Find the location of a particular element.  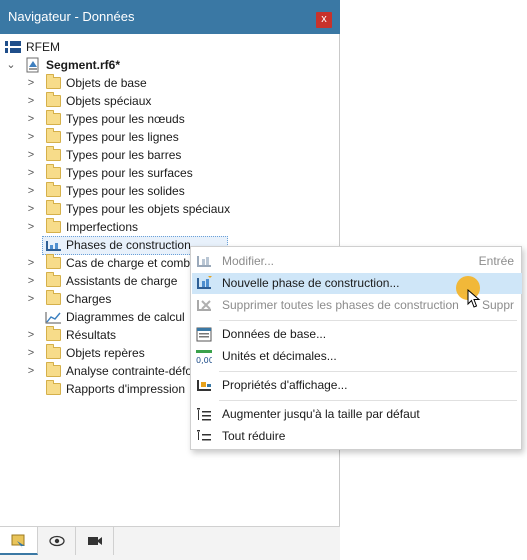

tree-item-label: Objets spéciaux is located at coordinates (109, 101).